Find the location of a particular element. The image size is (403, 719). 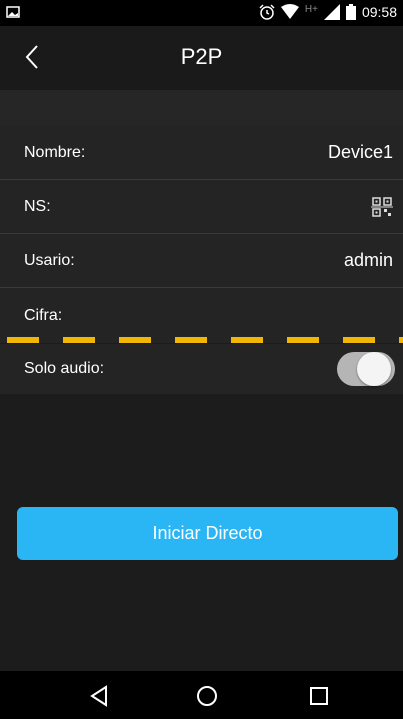

status-time: 09:58 is located at coordinates (379, 12).